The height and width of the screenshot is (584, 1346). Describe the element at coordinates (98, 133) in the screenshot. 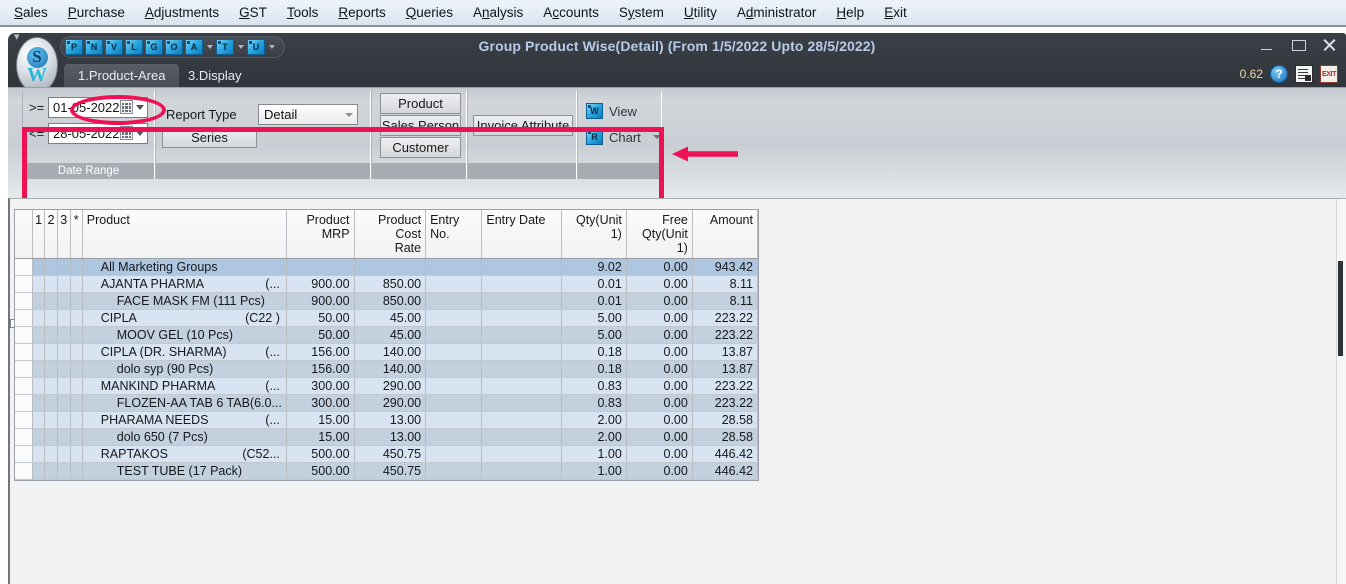

I see `date-to-input: 28-05-2022` at that location.